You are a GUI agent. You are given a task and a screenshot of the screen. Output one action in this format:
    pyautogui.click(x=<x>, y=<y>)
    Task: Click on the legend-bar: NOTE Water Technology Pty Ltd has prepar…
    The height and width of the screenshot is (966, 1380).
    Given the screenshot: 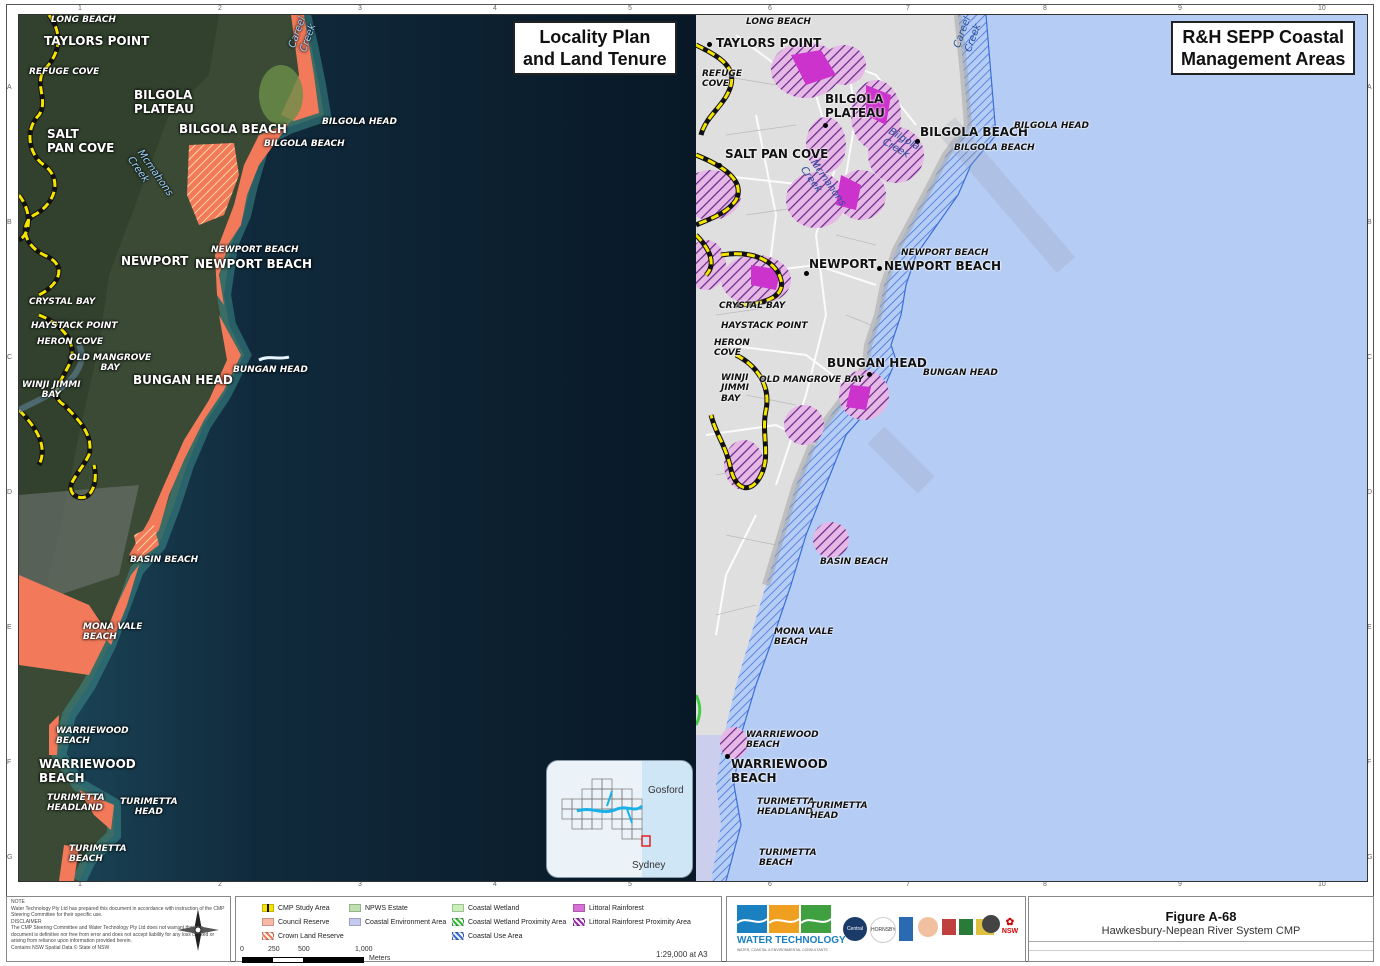 What is the action you would take?
    pyautogui.click(x=690, y=929)
    